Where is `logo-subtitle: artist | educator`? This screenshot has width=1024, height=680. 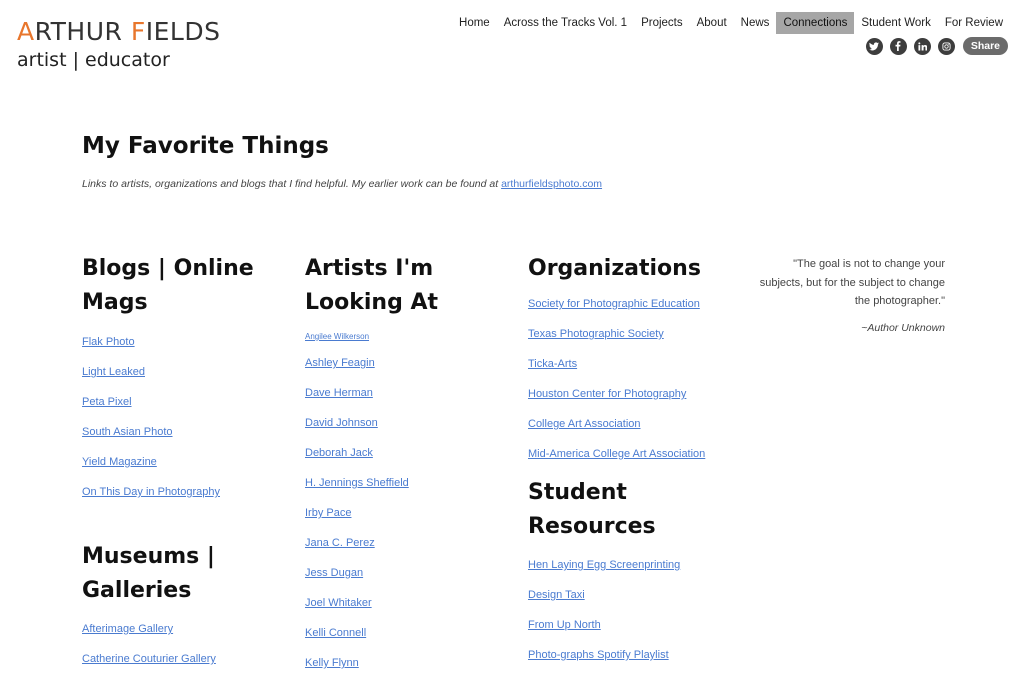 logo-subtitle: artist | educator is located at coordinates (93, 60).